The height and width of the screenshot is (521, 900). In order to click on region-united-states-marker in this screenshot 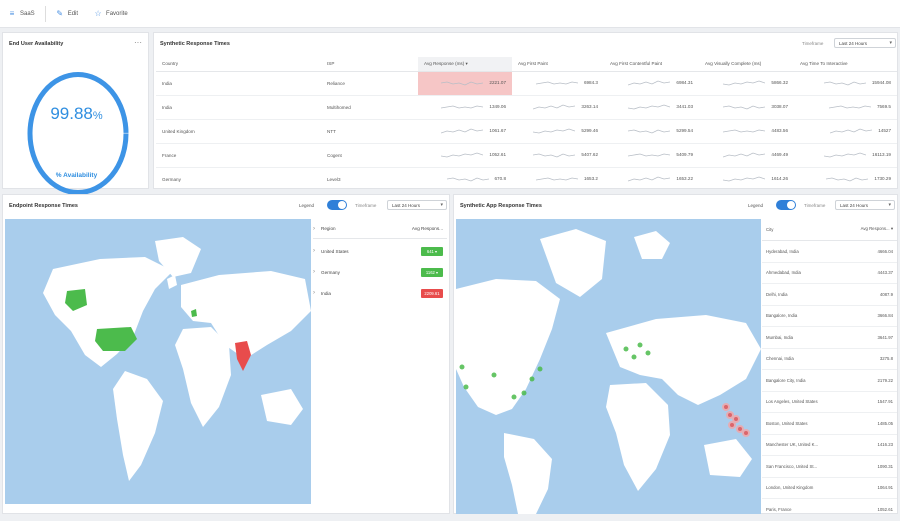, I will do `click(116, 339)`.